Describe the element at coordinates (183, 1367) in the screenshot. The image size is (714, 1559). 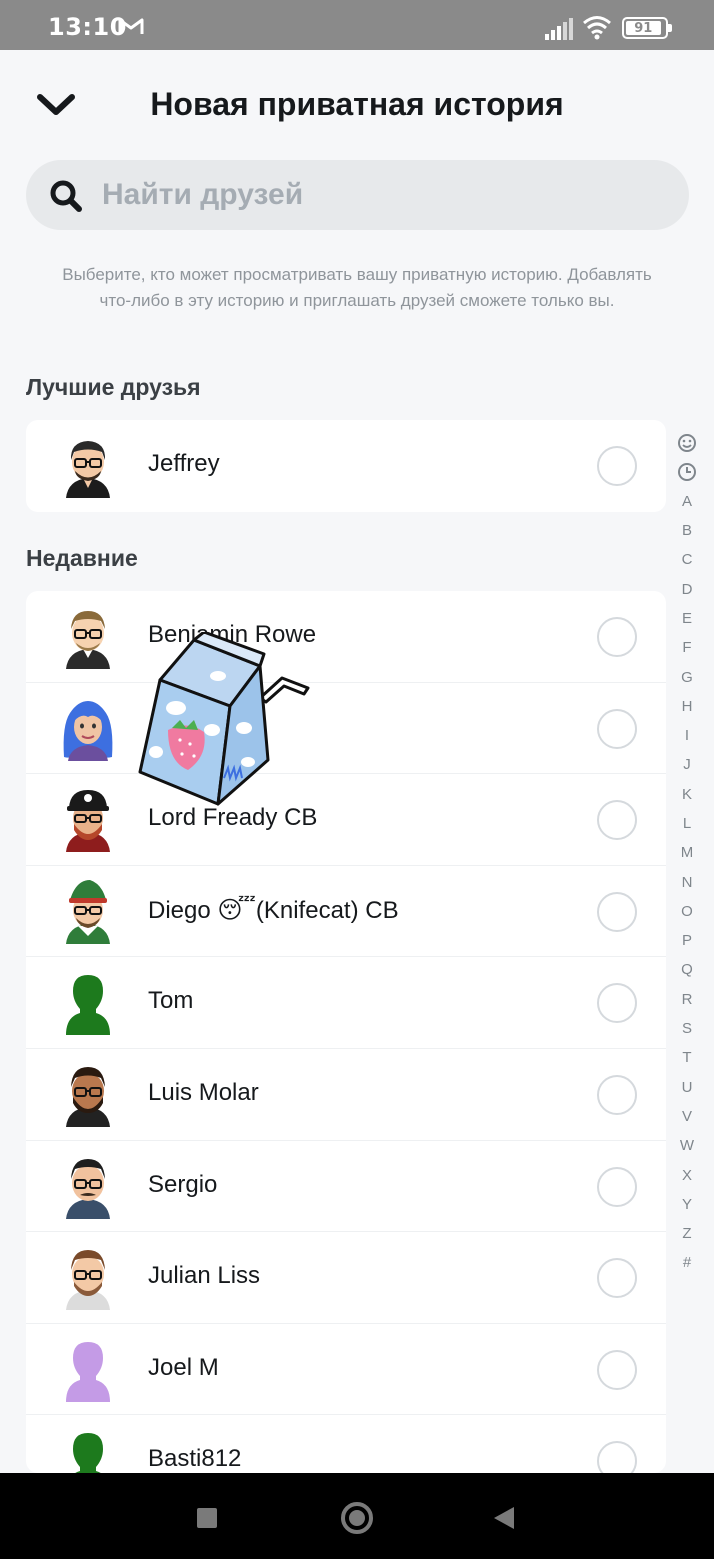
I see `friend-name: Joel M` at that location.